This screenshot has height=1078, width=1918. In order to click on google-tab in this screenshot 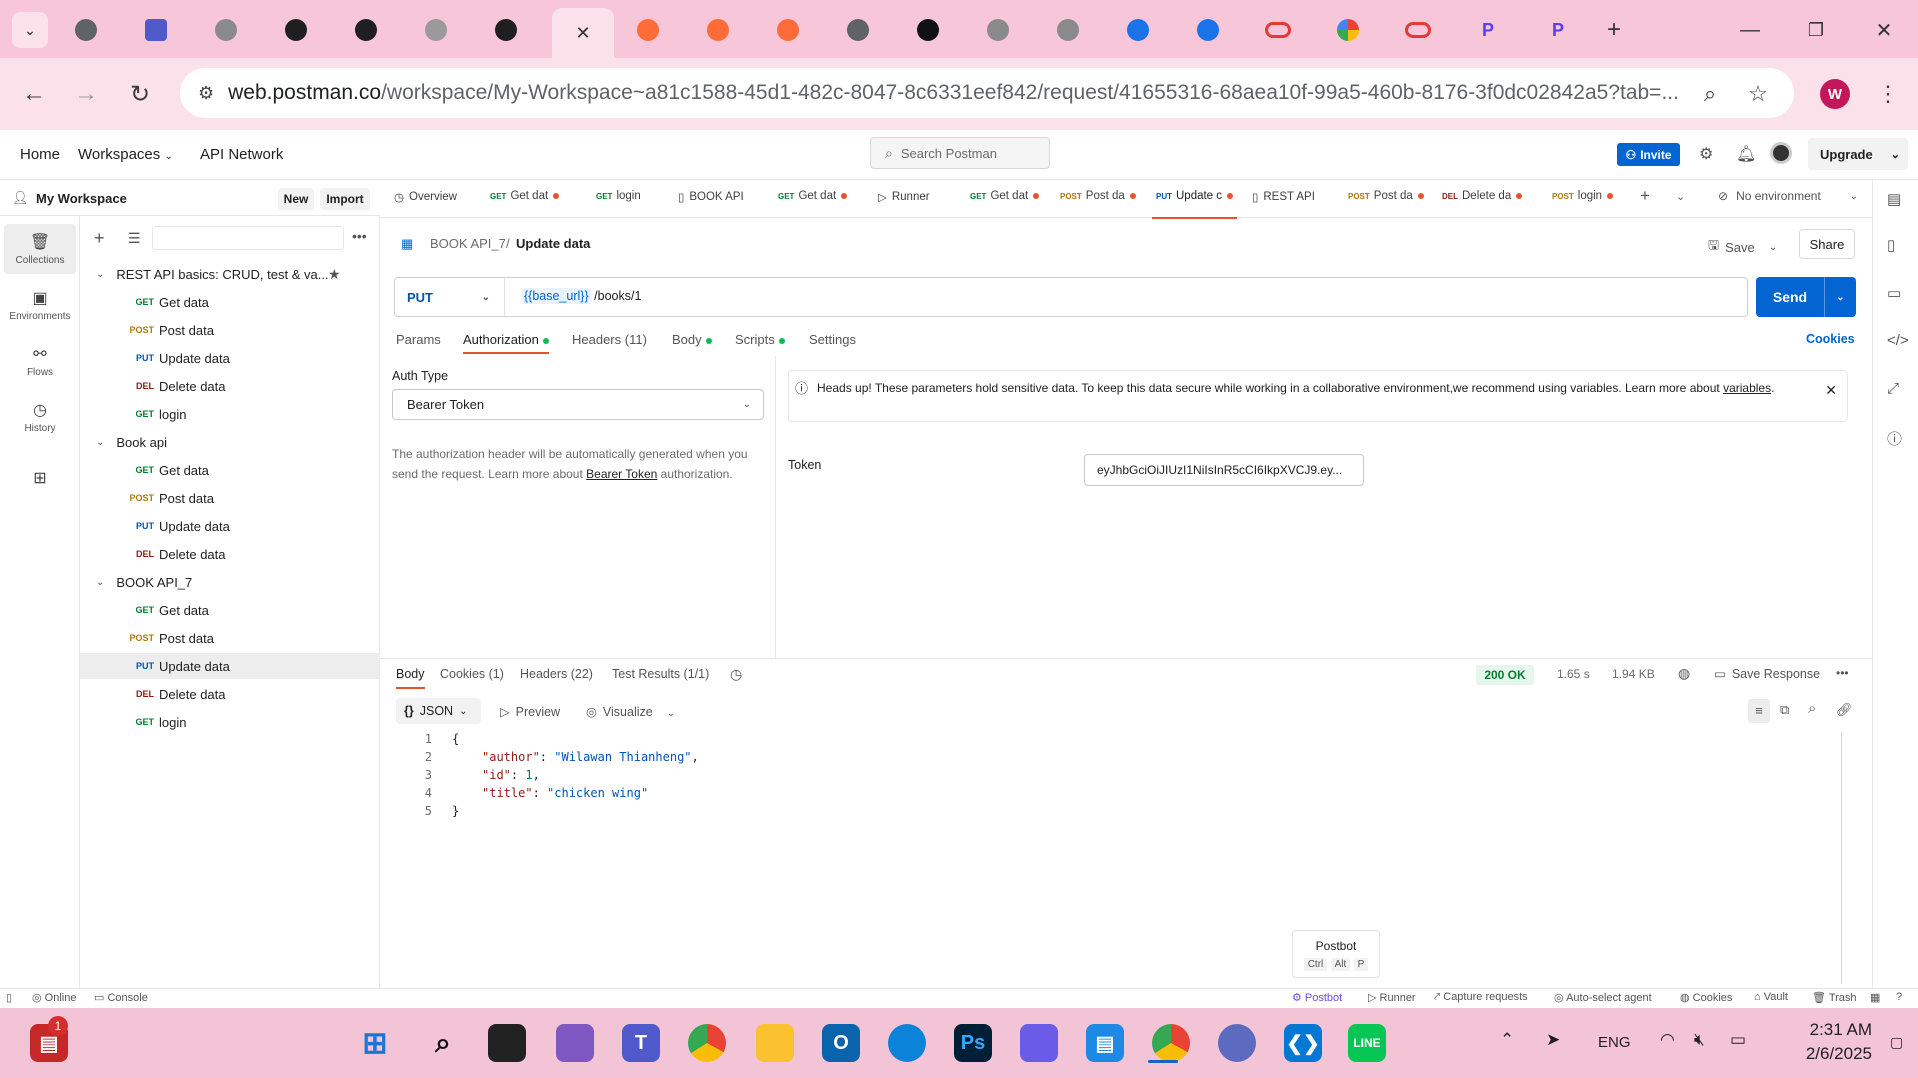, I will do `click(1348, 30)`.